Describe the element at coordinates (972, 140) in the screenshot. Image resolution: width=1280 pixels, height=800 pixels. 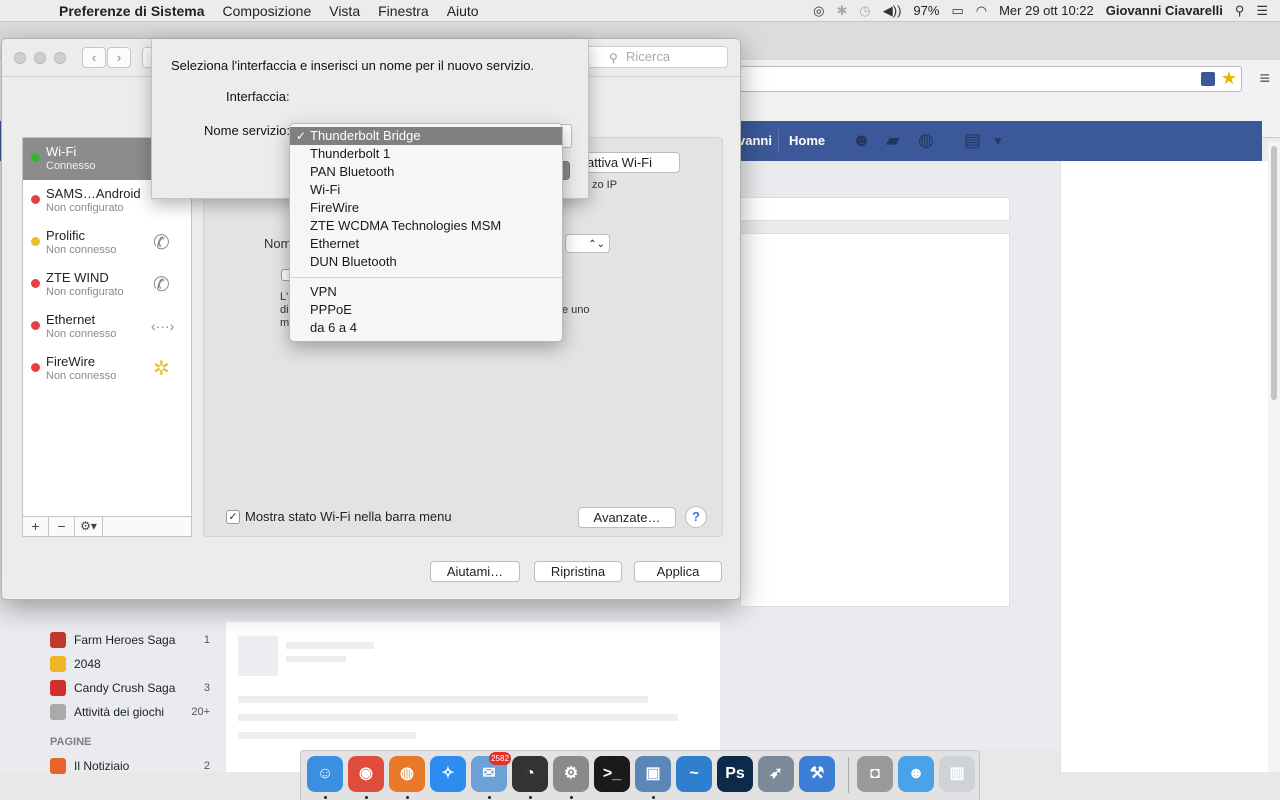
I see `privacy-shortcuts-icon: ▤` at that location.